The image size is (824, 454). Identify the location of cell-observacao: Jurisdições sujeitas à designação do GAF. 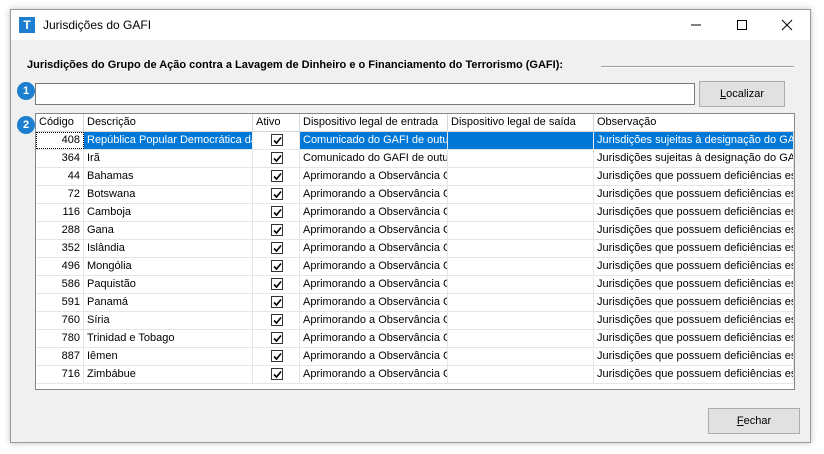
(694, 140).